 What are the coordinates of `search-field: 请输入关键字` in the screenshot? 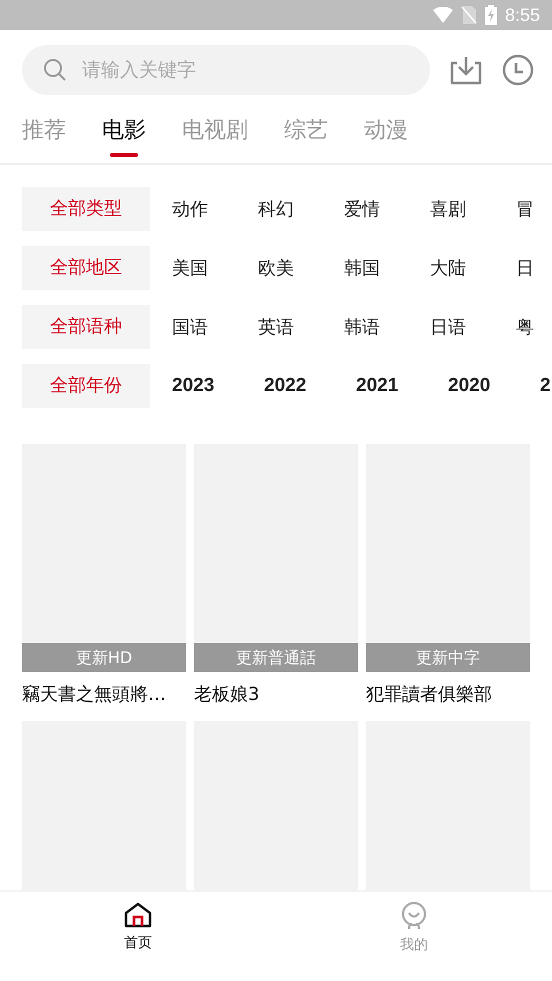 It's located at (226, 70).